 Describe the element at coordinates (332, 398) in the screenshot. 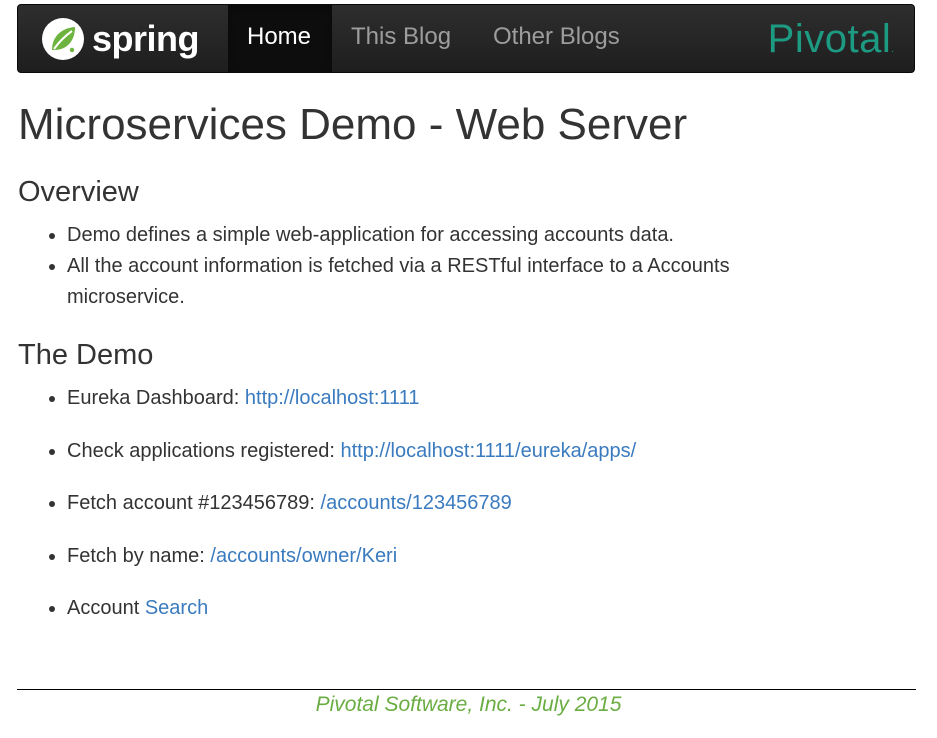

I see `eureka-dashboard-link: http://localhost:1111` at that location.